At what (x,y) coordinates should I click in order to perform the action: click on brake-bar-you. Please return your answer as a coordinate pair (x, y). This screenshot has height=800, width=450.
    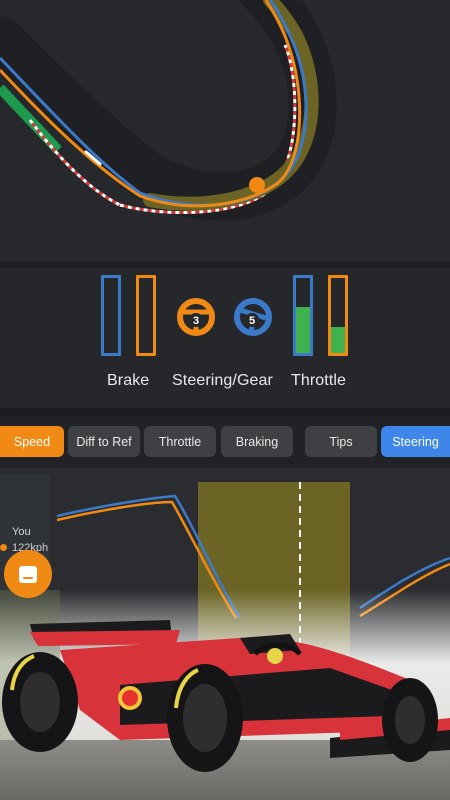
    Looking at the image, I should click on (146, 315).